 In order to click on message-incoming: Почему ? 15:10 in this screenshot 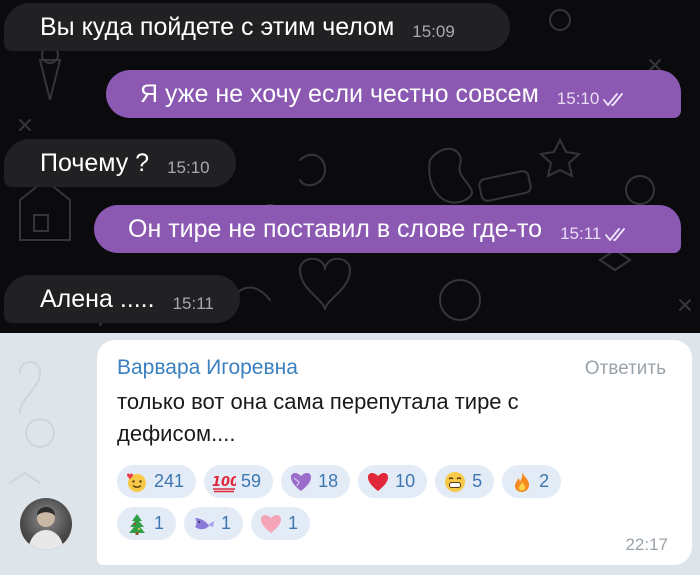, I will do `click(120, 163)`.